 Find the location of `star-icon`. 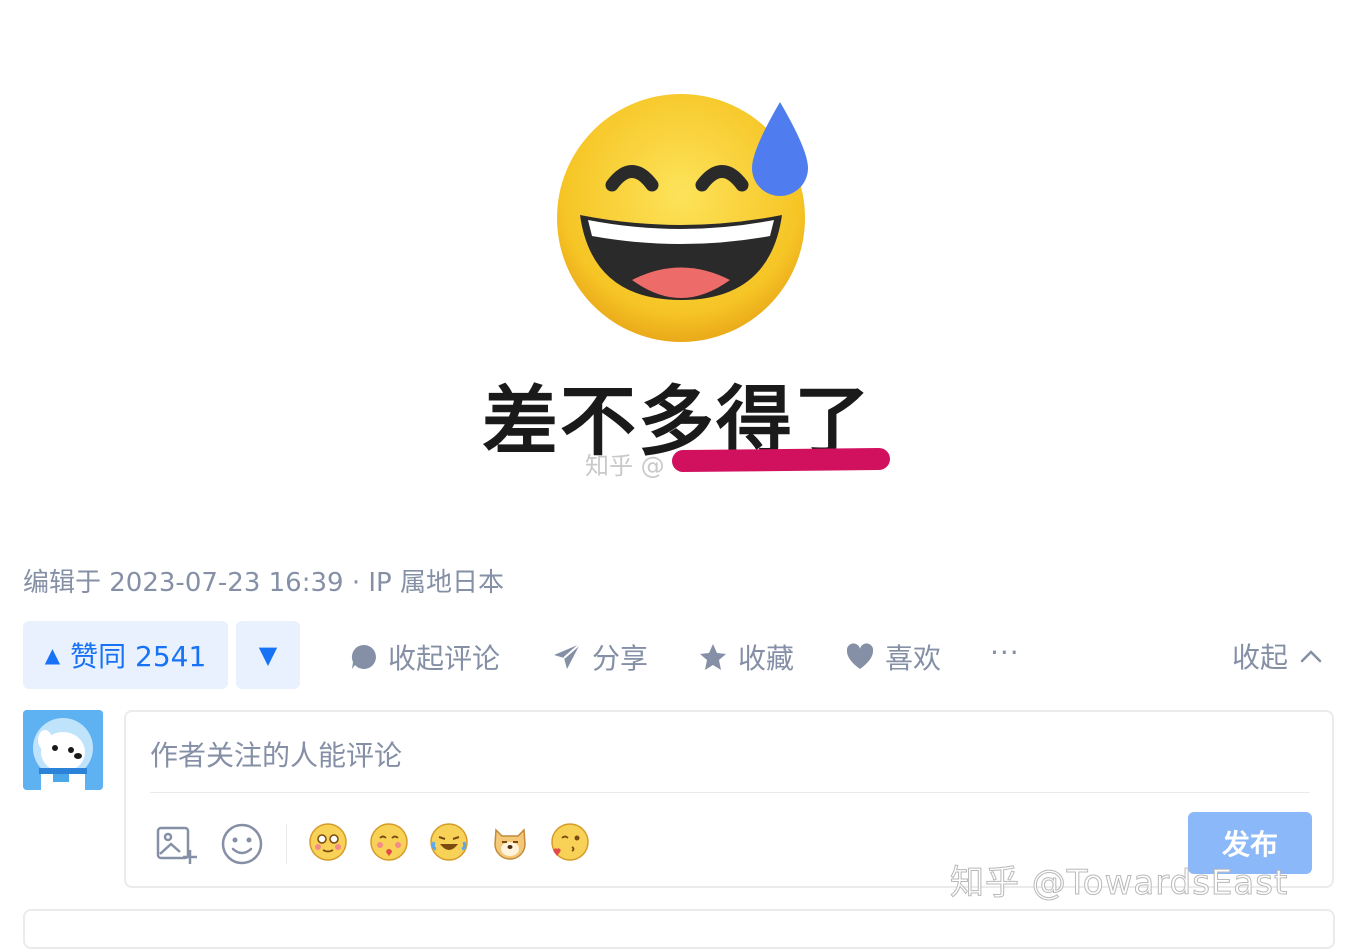

star-icon is located at coordinates (713, 657).